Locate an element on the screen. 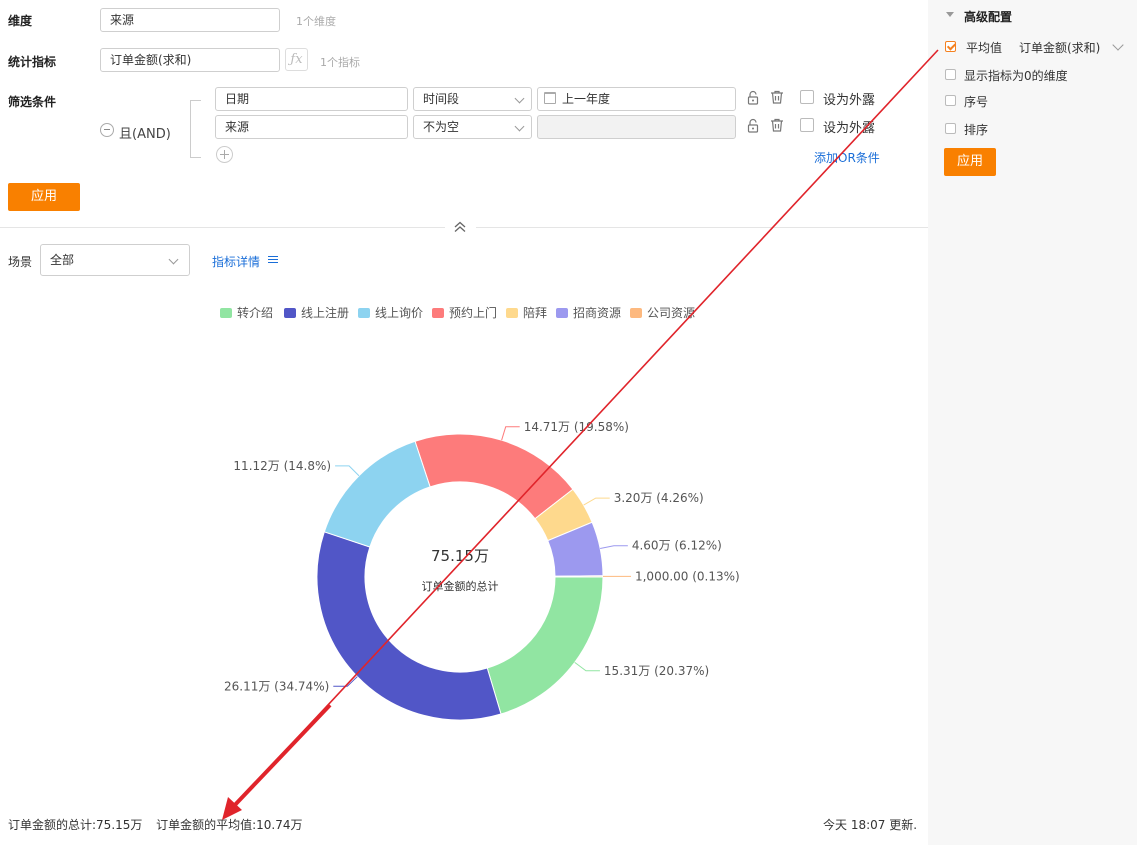 The height and width of the screenshot is (845, 1137). footer-average: 订单金额的平均值:10.74万 is located at coordinates (229, 825).